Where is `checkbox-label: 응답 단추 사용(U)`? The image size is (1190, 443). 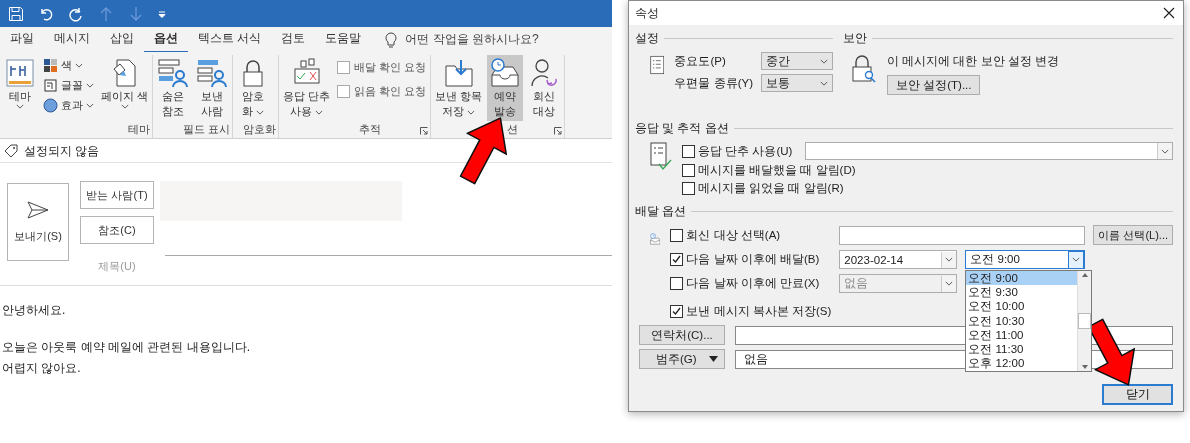 checkbox-label: 응답 단추 사용(U) is located at coordinates (745, 151).